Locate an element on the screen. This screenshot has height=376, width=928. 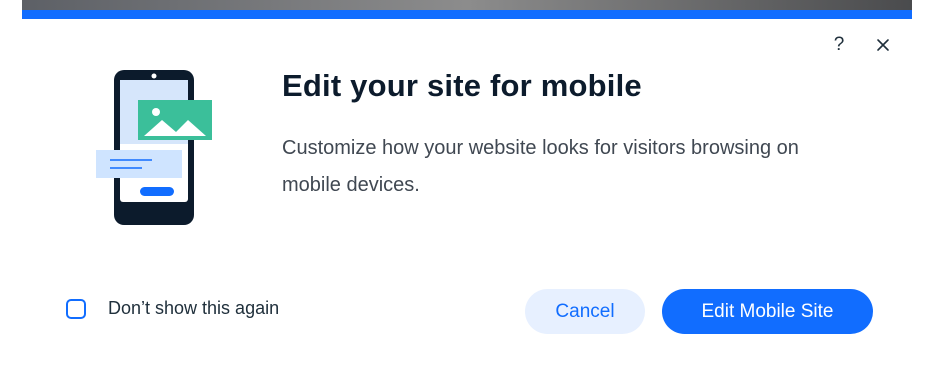
dialog-title: Edit your site for mobile is located at coordinates (462, 85).